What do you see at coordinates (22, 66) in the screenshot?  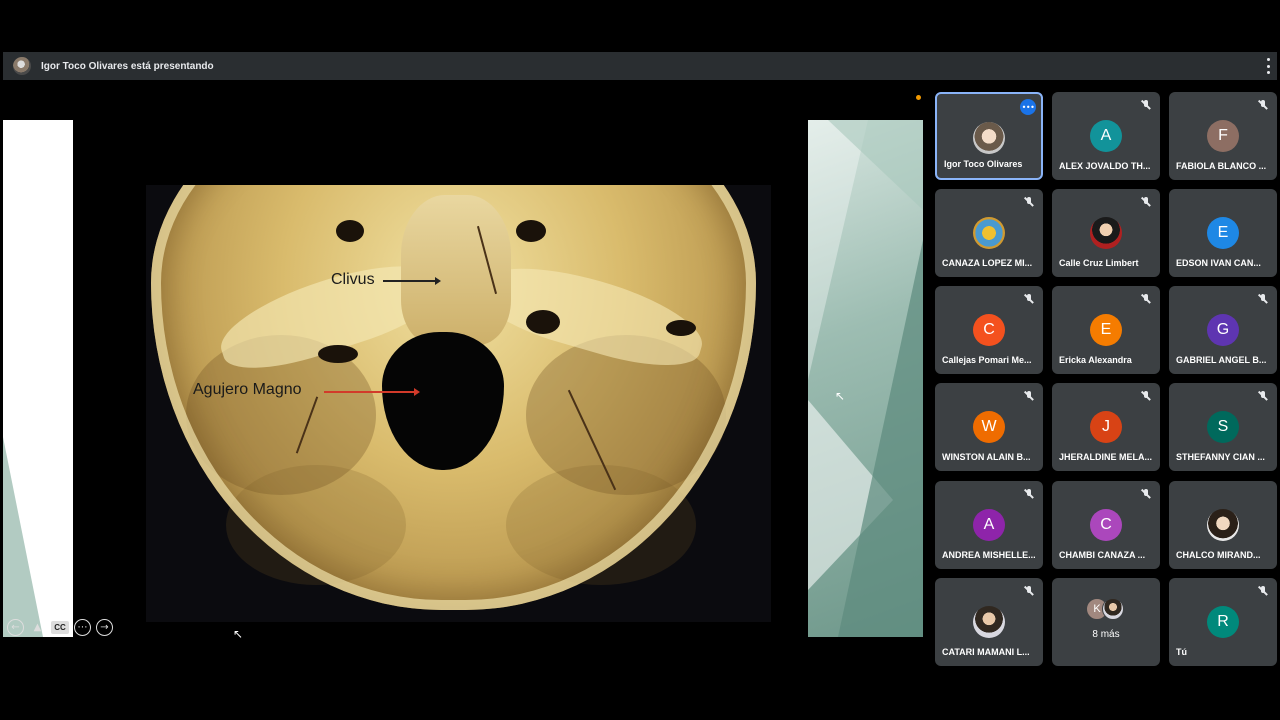 I see `presenter-avatar` at bounding box center [22, 66].